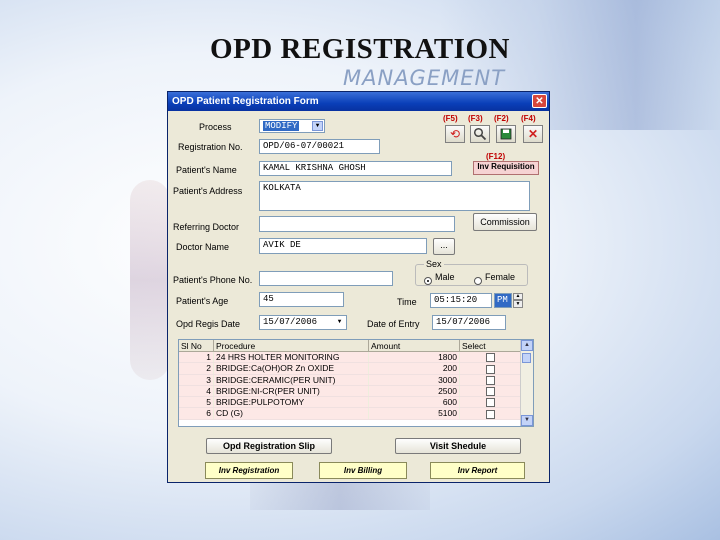  What do you see at coordinates (475, 118) in the screenshot?
I see `fkey-f3: (F3)` at bounding box center [475, 118].